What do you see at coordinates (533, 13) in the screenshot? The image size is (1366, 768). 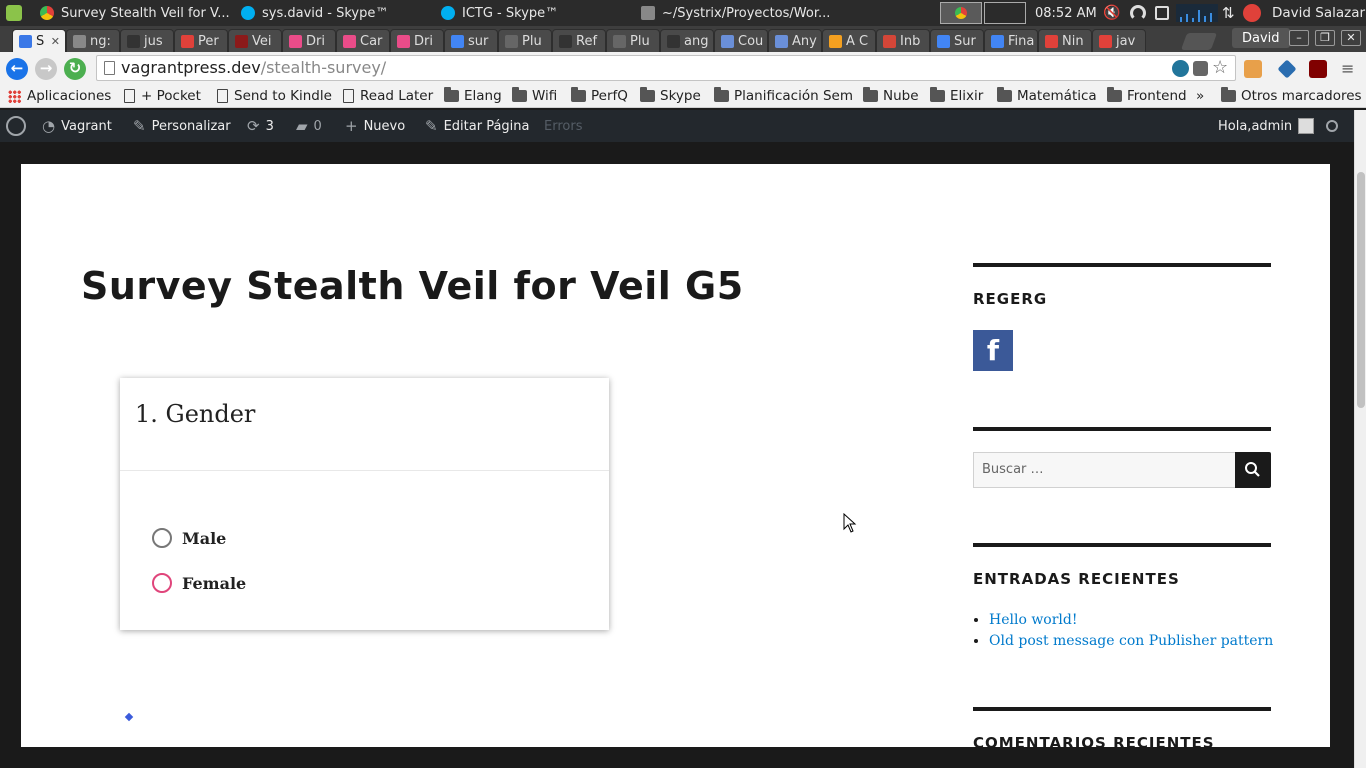 I see `taskbar-window-skype-2: ICTG - Skype™` at bounding box center [533, 13].